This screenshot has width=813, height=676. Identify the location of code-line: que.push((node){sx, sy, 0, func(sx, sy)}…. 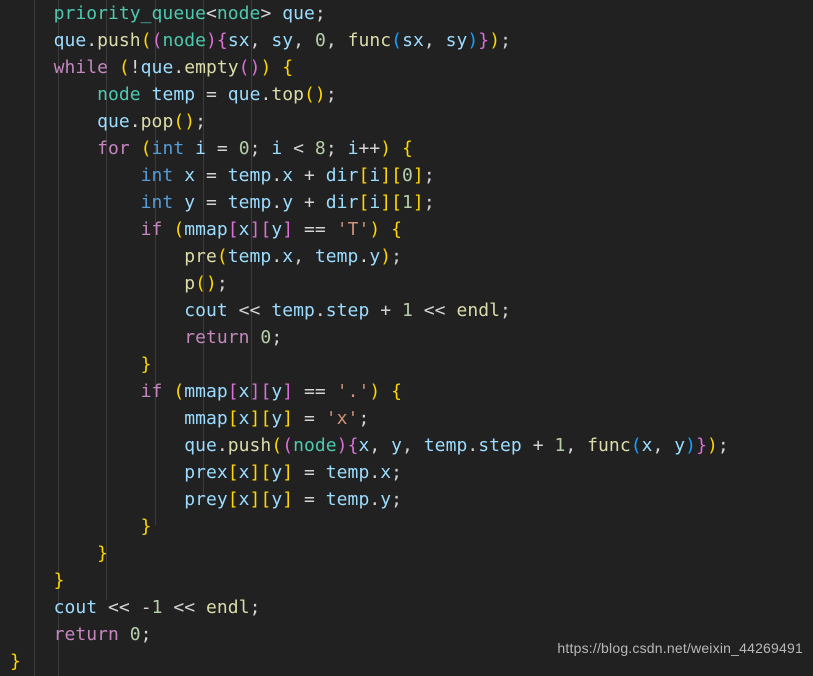
(406, 40).